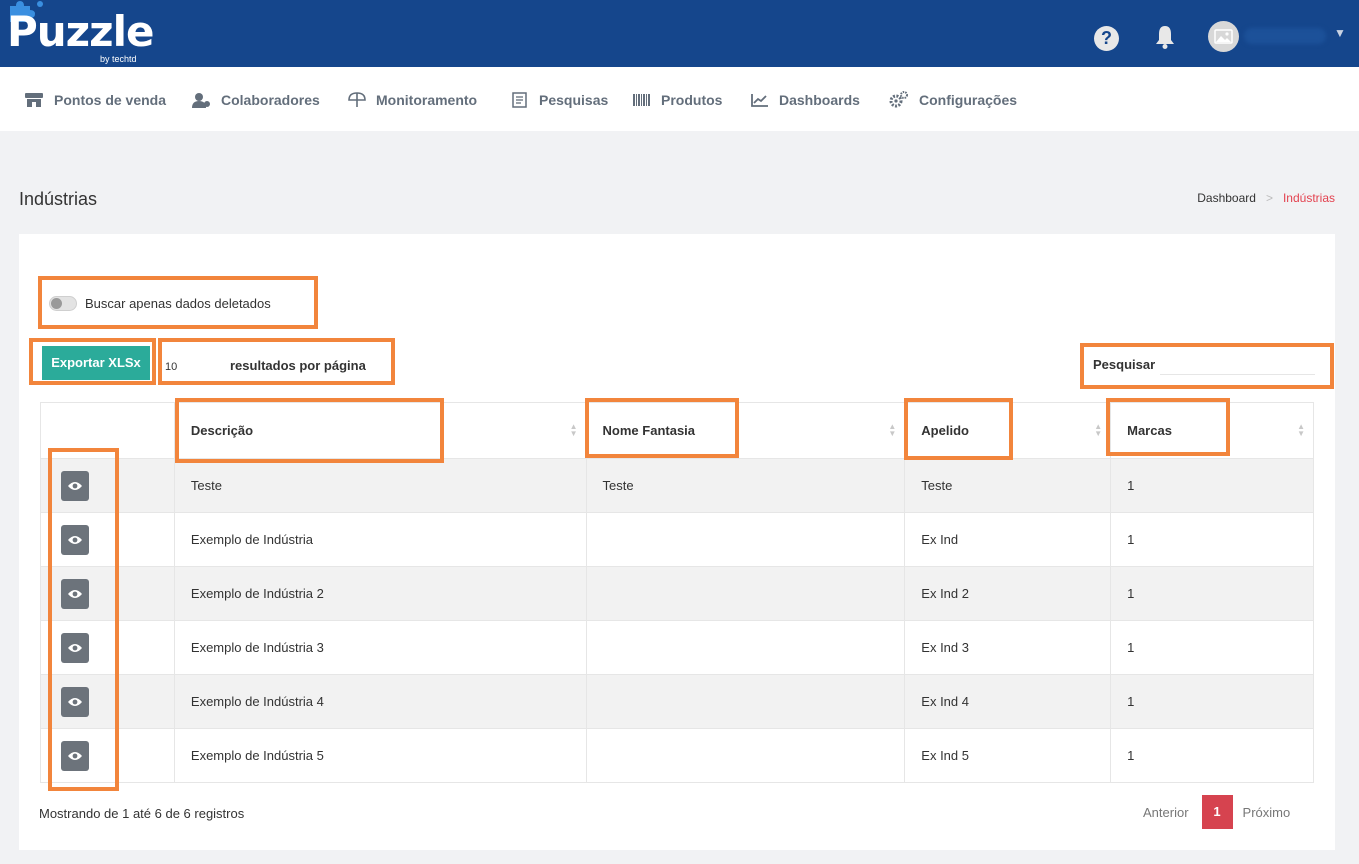 The width and height of the screenshot is (1359, 864). Describe the element at coordinates (1267, 812) in the screenshot. I see `pagination-next: Próximo` at that location.